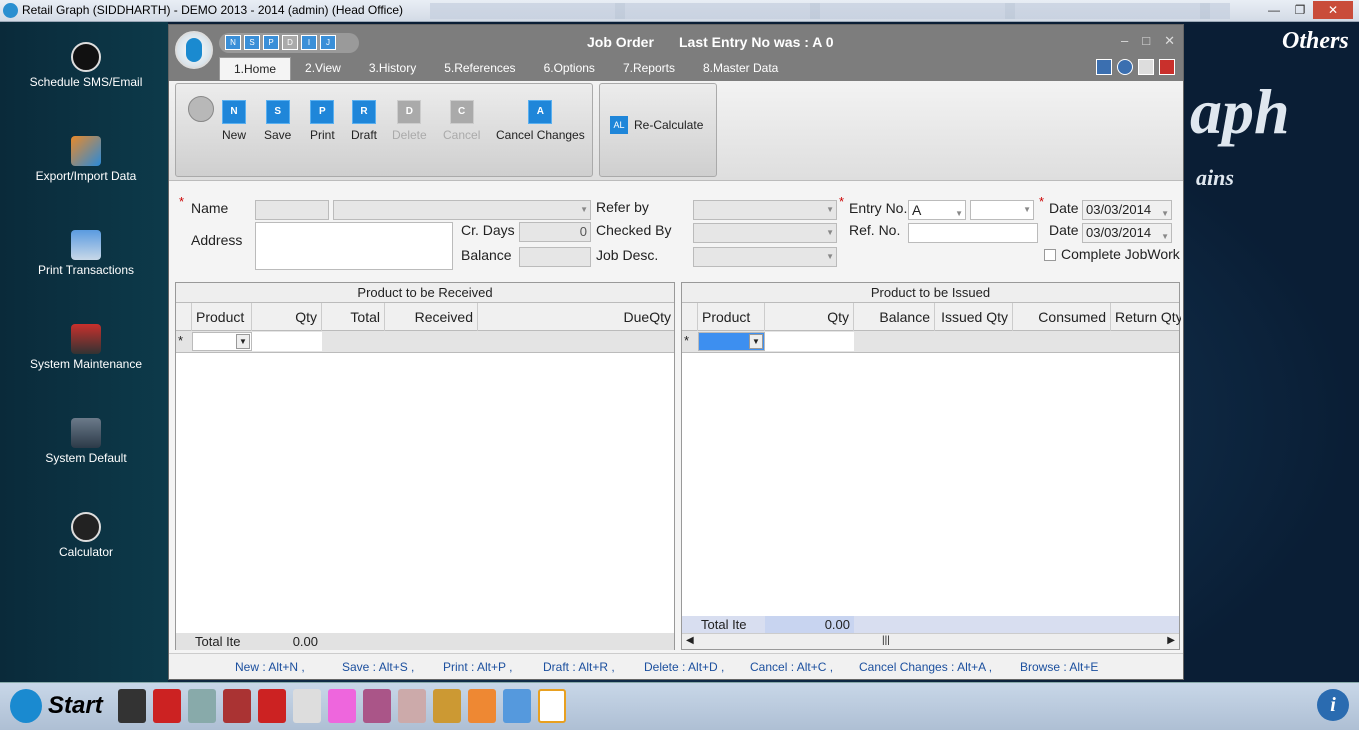 This screenshot has width=1359, height=730. I want to click on pdf-icon, so click(272, 706).